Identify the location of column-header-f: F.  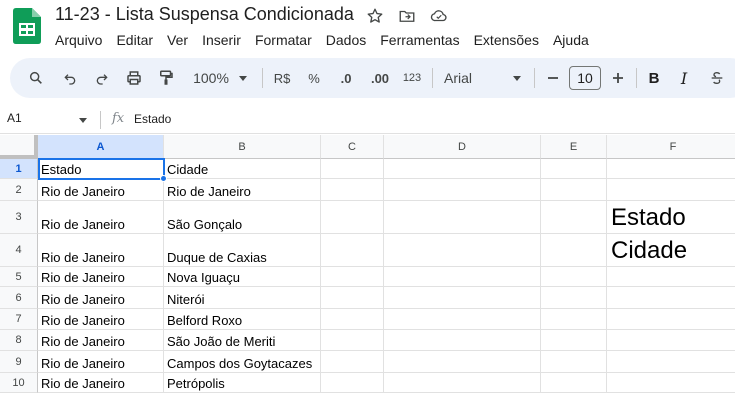
(671, 147).